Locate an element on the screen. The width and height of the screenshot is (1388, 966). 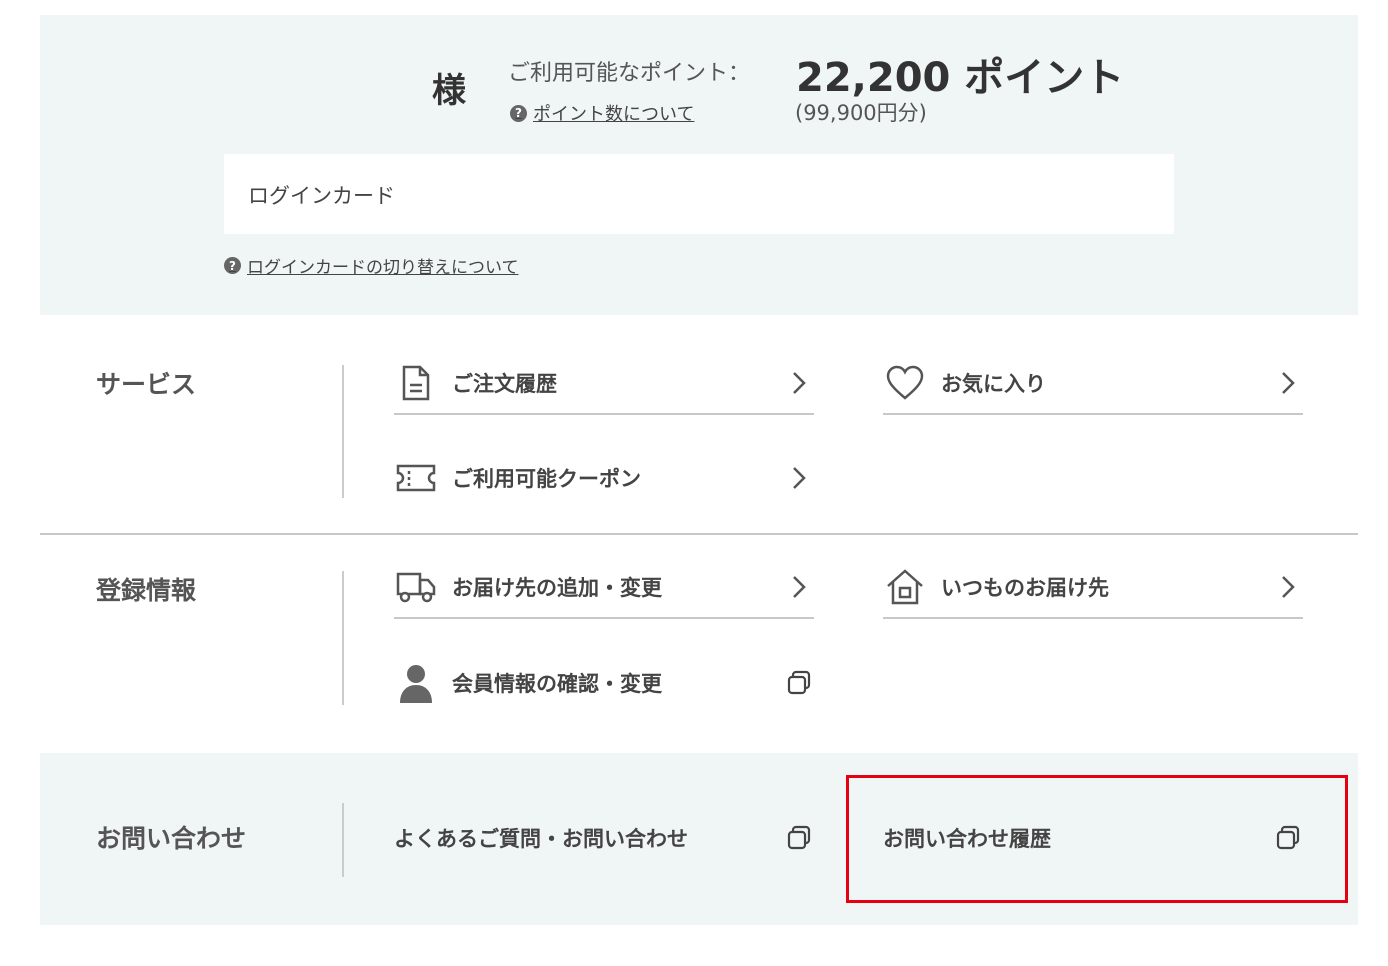
login-card-help-label: ログインカードの切り替えについて is located at coordinates (383, 268).